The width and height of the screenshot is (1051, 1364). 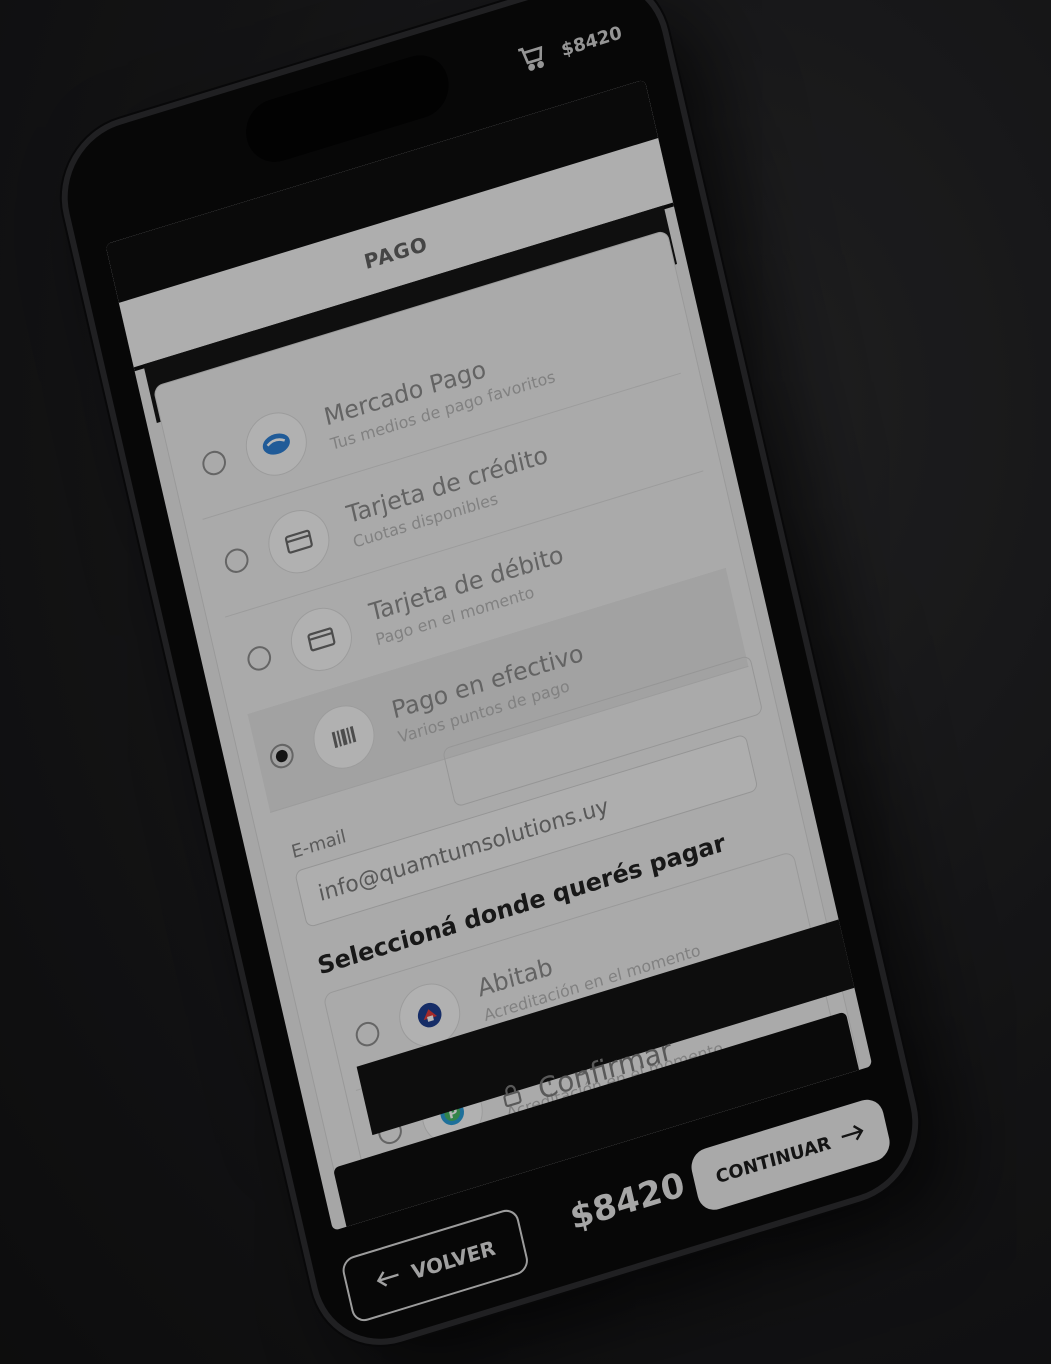 What do you see at coordinates (276, 444) in the screenshot?
I see `mercadopago-icon` at bounding box center [276, 444].